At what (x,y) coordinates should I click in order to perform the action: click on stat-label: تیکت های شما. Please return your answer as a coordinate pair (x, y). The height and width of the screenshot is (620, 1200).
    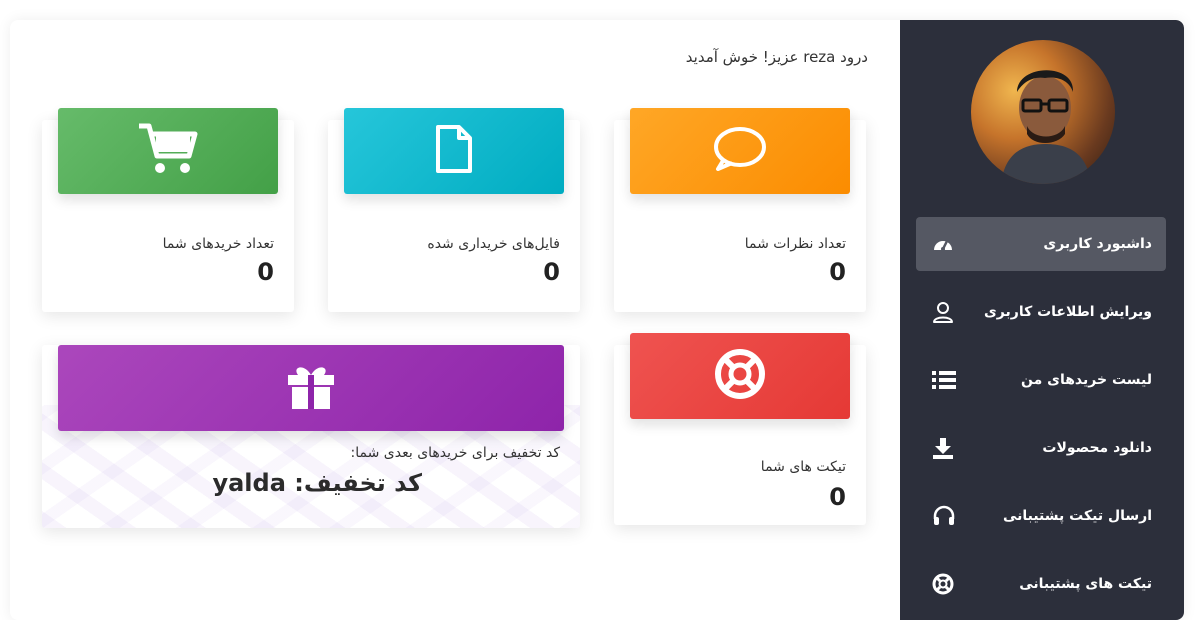
    Looking at the image, I should click on (803, 467).